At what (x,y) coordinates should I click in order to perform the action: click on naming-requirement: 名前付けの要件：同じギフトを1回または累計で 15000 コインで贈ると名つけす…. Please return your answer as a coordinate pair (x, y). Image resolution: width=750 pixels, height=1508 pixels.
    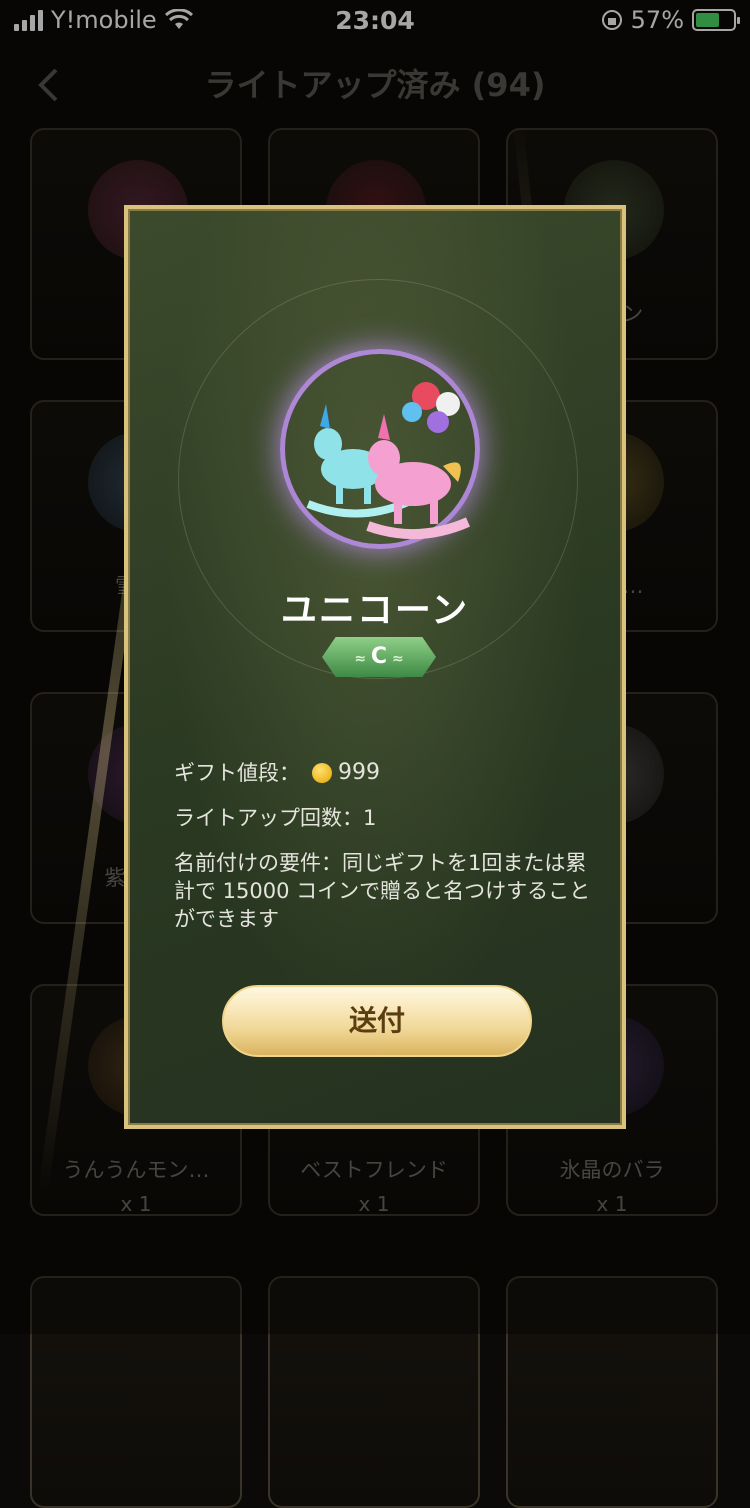
    Looking at the image, I should click on (382, 891).